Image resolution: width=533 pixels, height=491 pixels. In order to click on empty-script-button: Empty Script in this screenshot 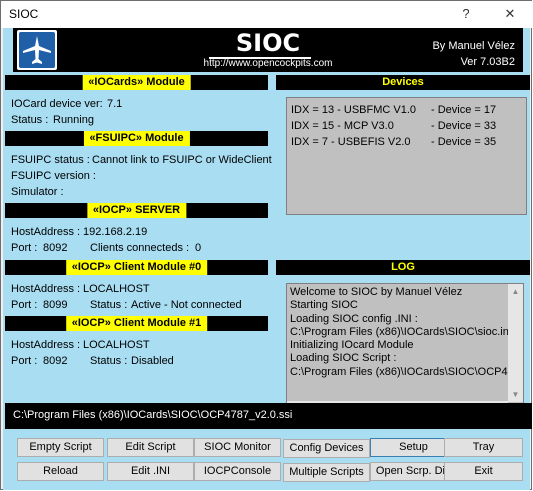, I will do `click(60, 447)`.